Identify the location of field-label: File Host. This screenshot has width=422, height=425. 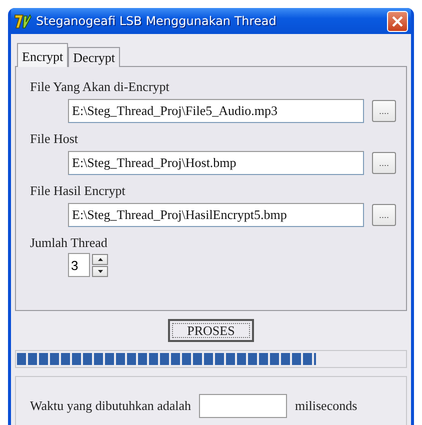
(55, 139).